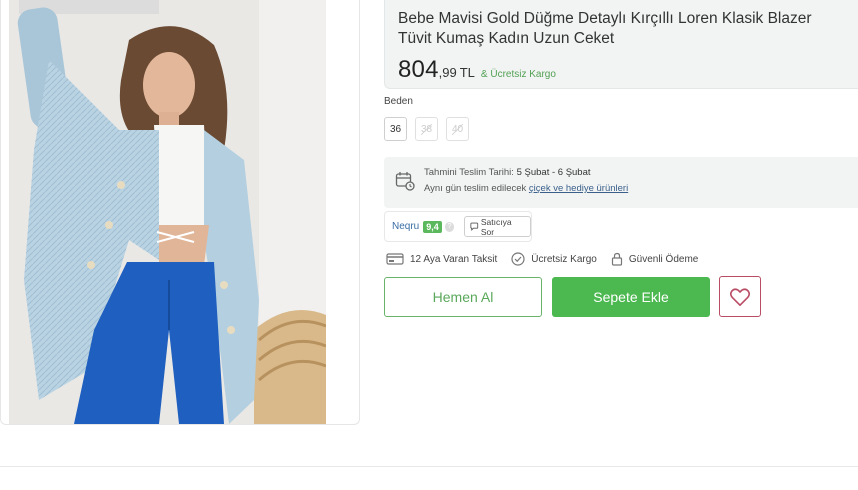 The height and width of the screenshot is (490, 858). What do you see at coordinates (506, 38) in the screenshot?
I see `product-title-line2: Tüvit Kumaş Kadın Uzun Ceket` at bounding box center [506, 38].